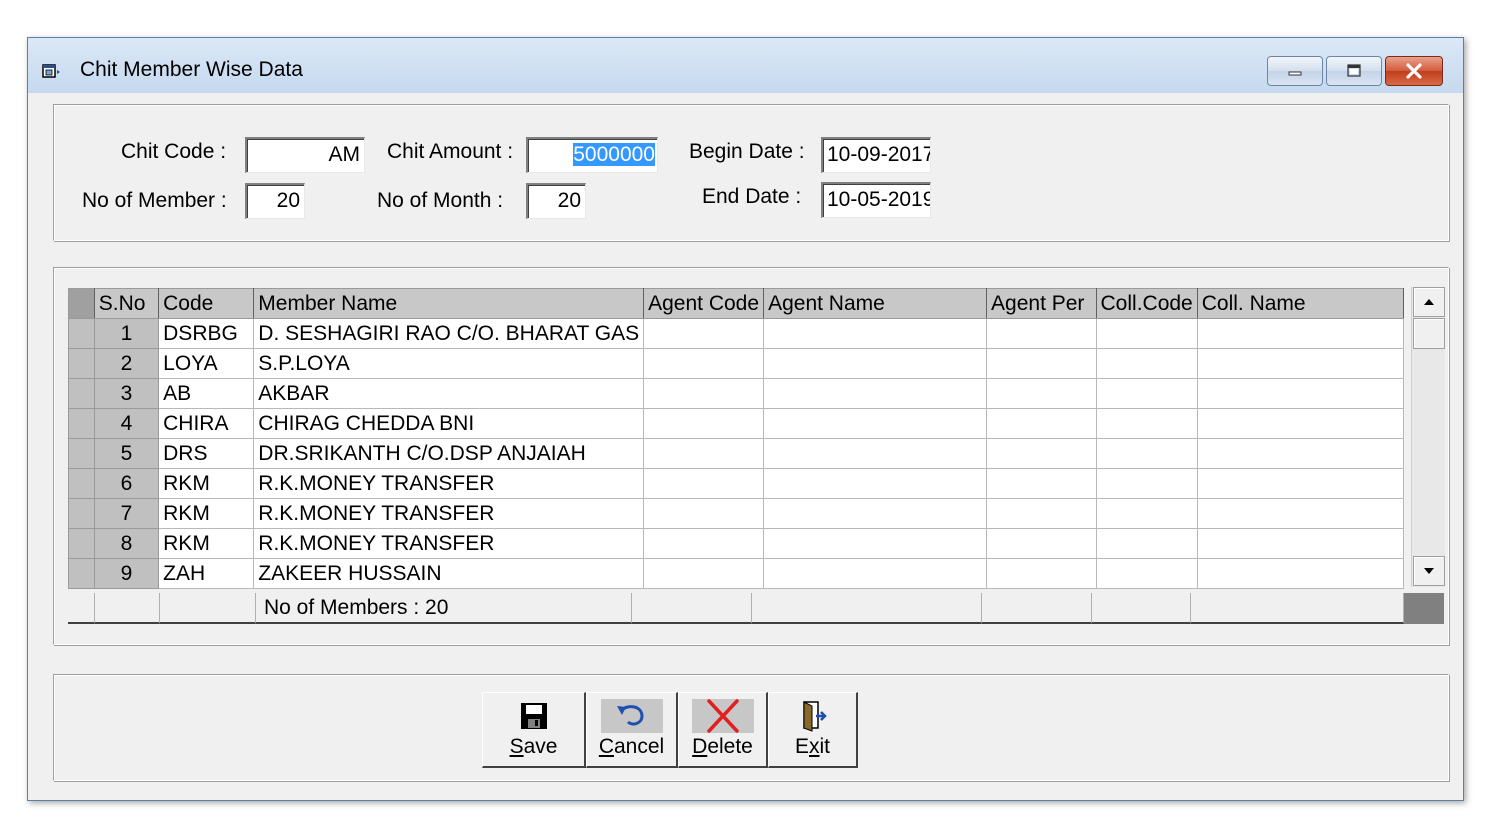  Describe the element at coordinates (704, 303) in the screenshot. I see `col-header-agent-code: Agent Code` at that location.